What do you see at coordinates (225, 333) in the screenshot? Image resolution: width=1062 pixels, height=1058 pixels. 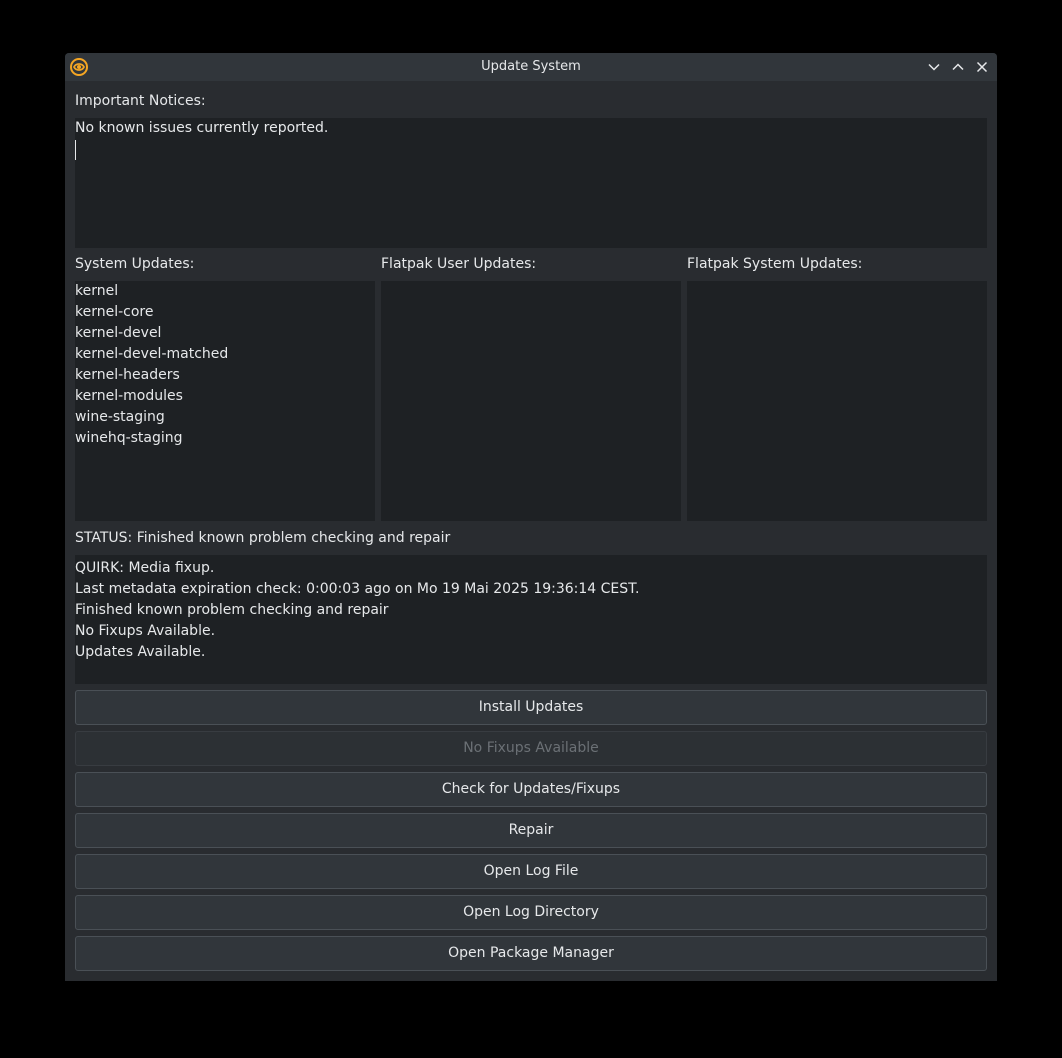 I see `list-item: kernel-devel` at bounding box center [225, 333].